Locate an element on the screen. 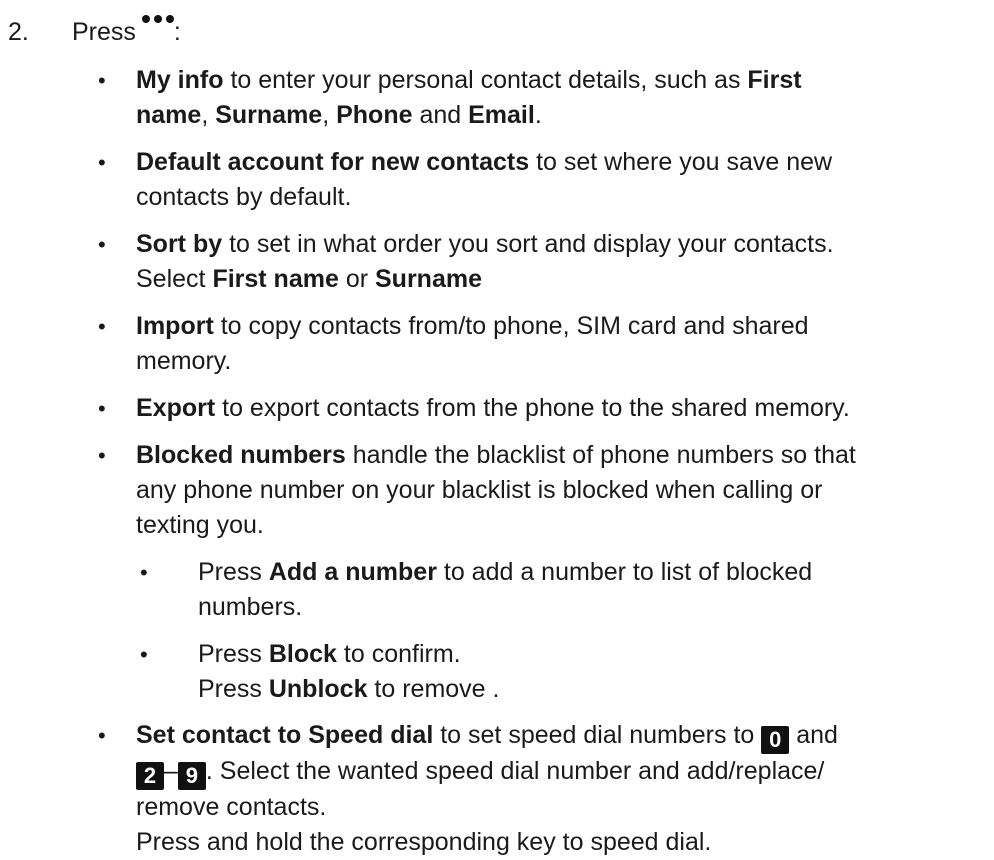 The image size is (994, 860). item-text: to set where you save new is located at coordinates (681, 162).